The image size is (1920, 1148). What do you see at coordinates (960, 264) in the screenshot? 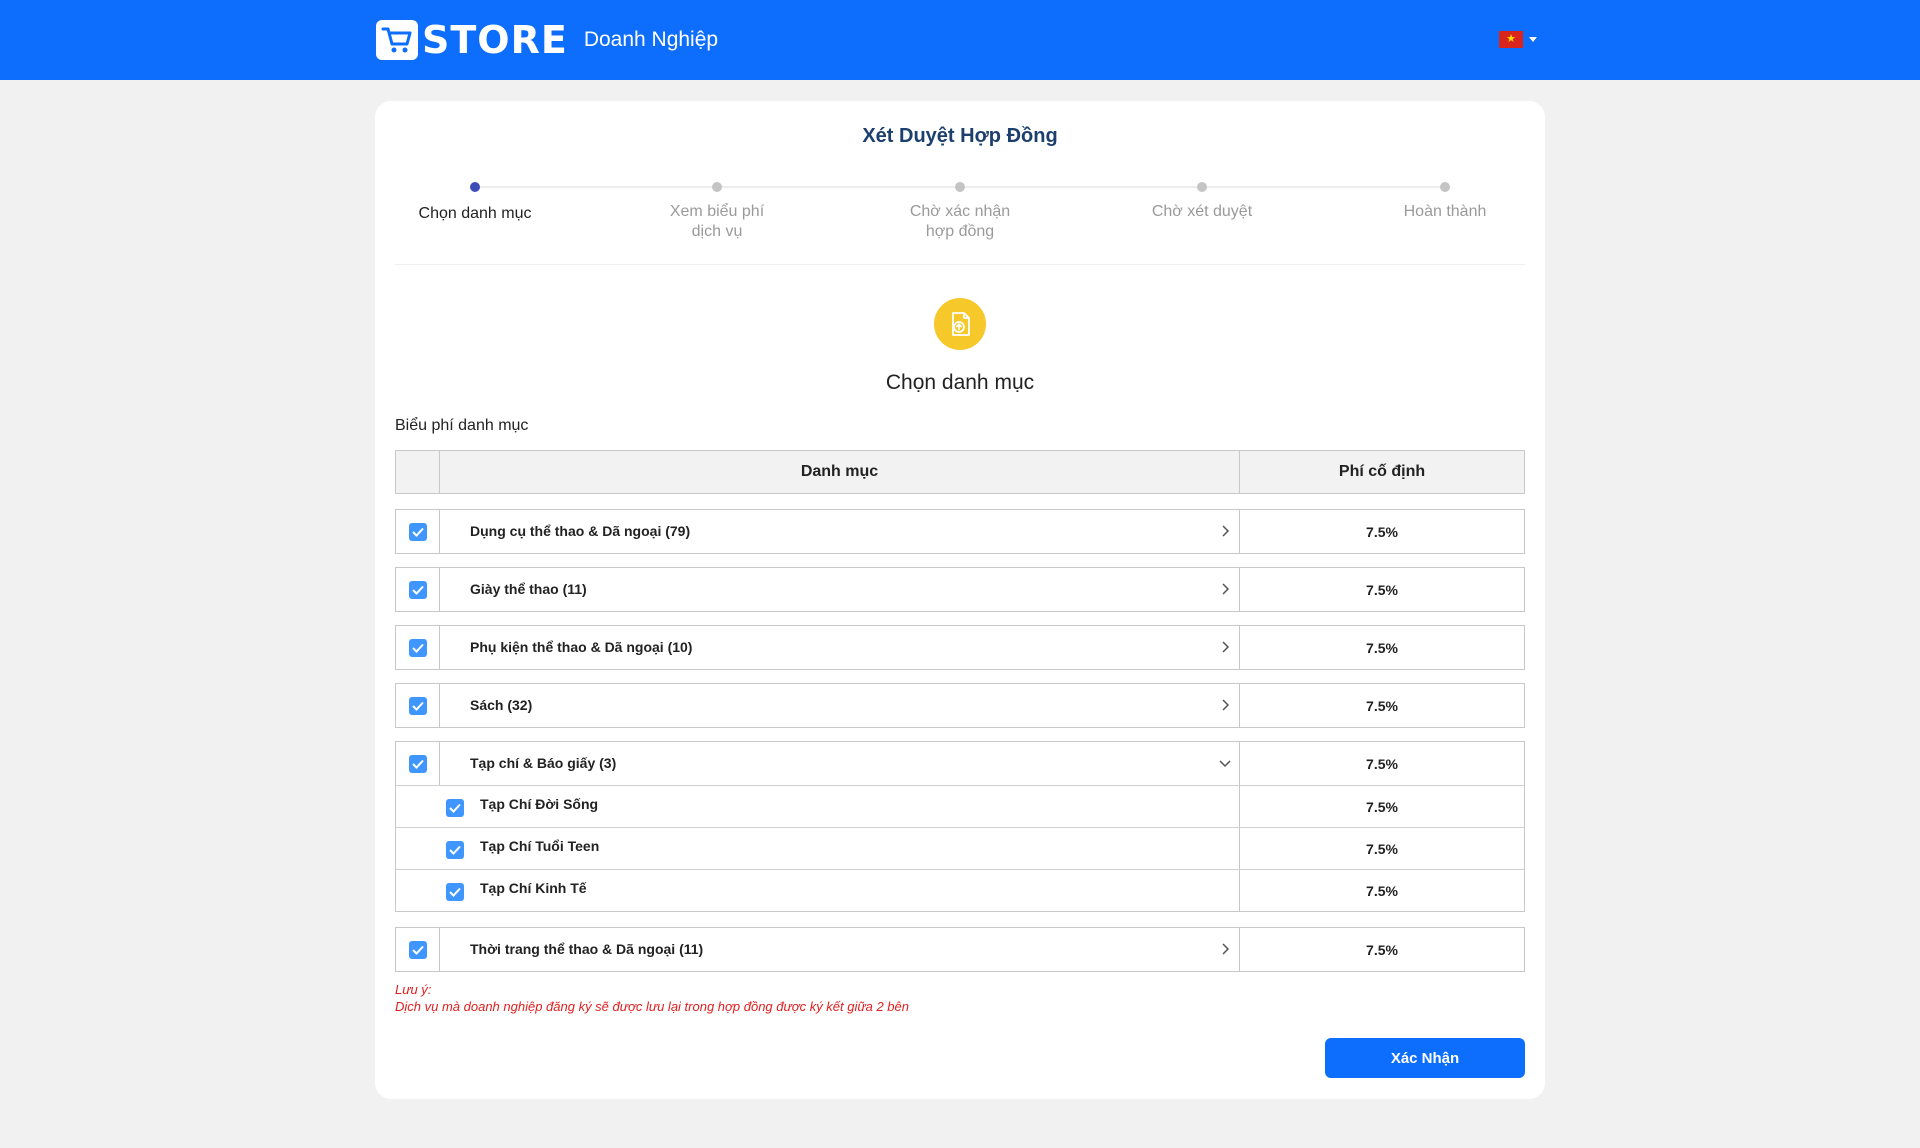
I see `divider` at bounding box center [960, 264].